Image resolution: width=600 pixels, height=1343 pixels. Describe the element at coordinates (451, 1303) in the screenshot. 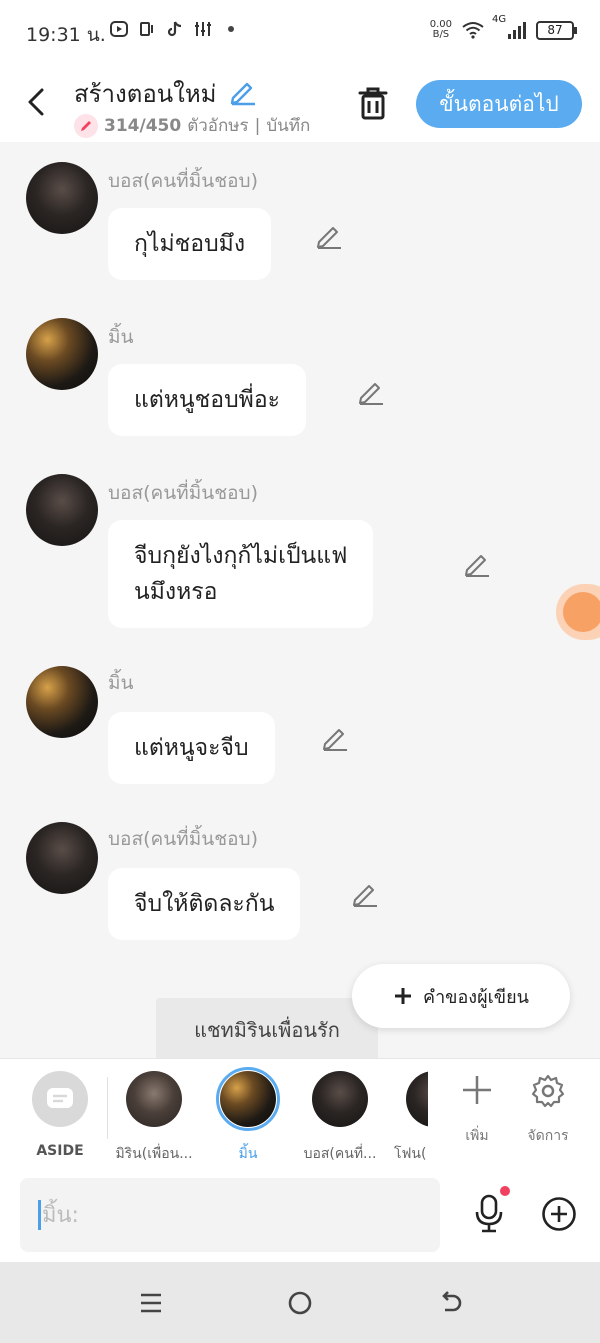

I see `back-icon` at that location.